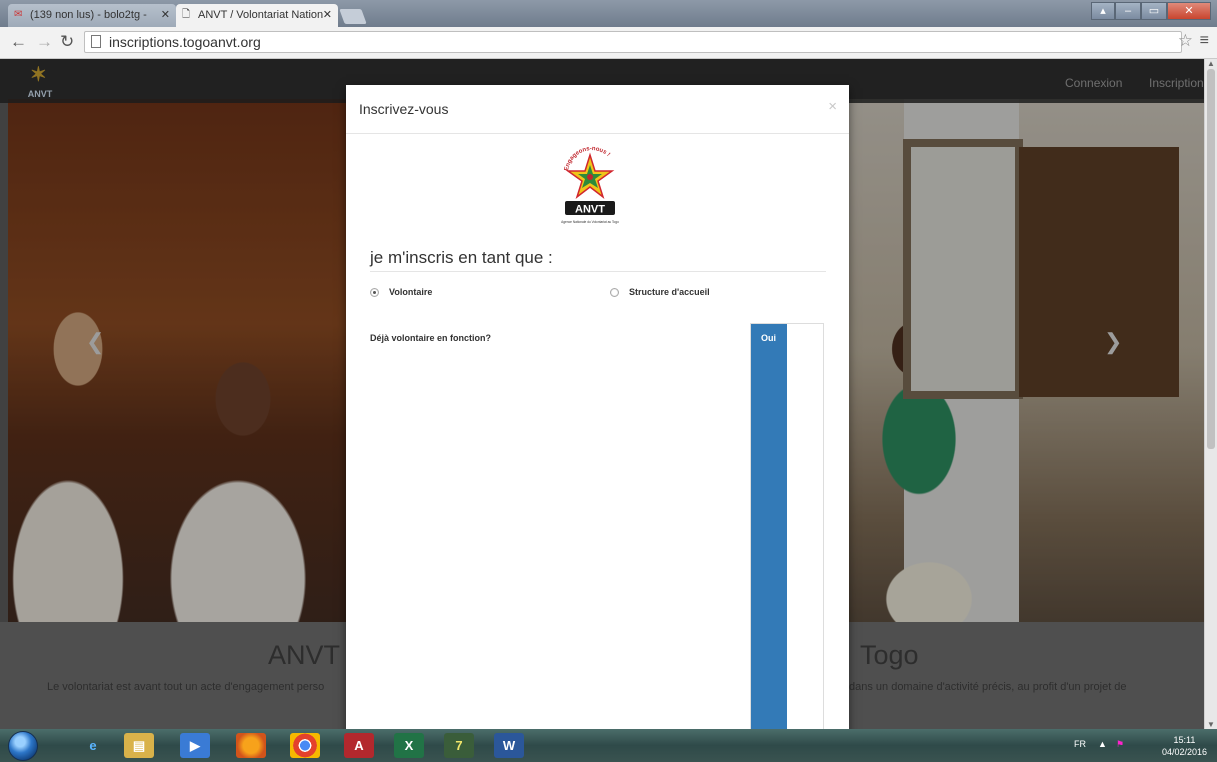 This screenshot has height=762, width=1217. What do you see at coordinates (23, 746) in the screenshot?
I see `start-button` at bounding box center [23, 746].